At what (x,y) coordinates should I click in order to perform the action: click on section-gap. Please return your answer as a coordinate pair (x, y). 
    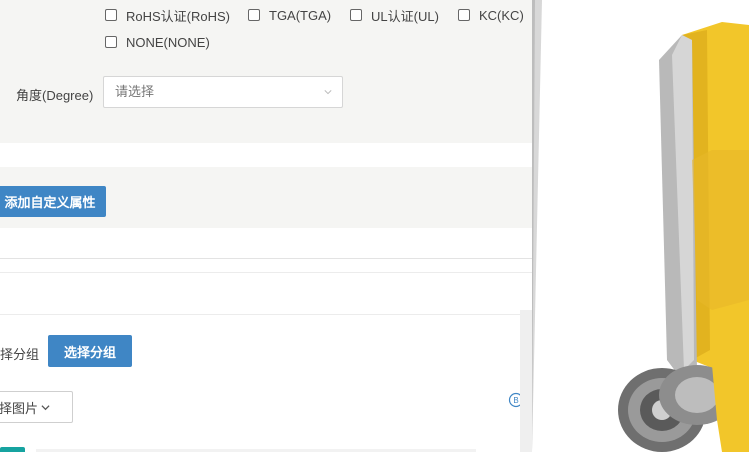
    Looking at the image, I should click on (266, 155).